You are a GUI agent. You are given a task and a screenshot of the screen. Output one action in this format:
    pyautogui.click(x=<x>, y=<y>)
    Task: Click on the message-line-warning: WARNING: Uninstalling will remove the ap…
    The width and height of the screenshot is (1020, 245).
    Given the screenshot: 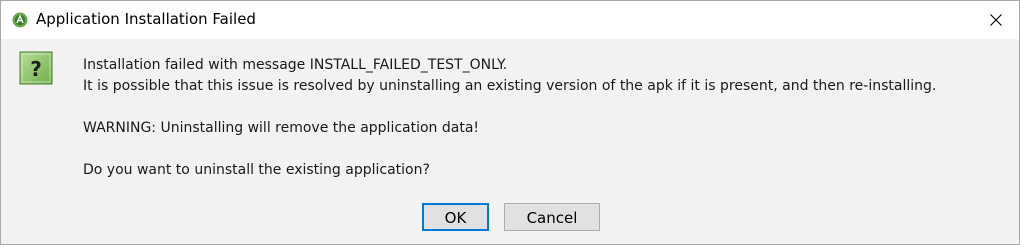 What is the action you would take?
    pyautogui.click(x=281, y=128)
    